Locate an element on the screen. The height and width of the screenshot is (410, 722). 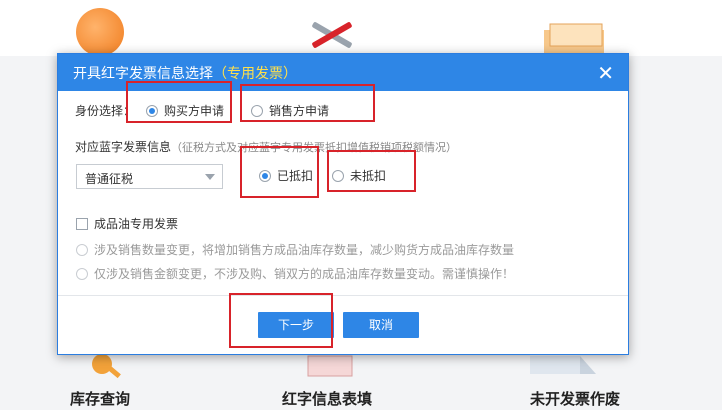
oil-option-quantity: 涉及销售数量变更，将增加销售方成品油库存数量，减少购货方成品油库存数量 is located at coordinates (295, 249).